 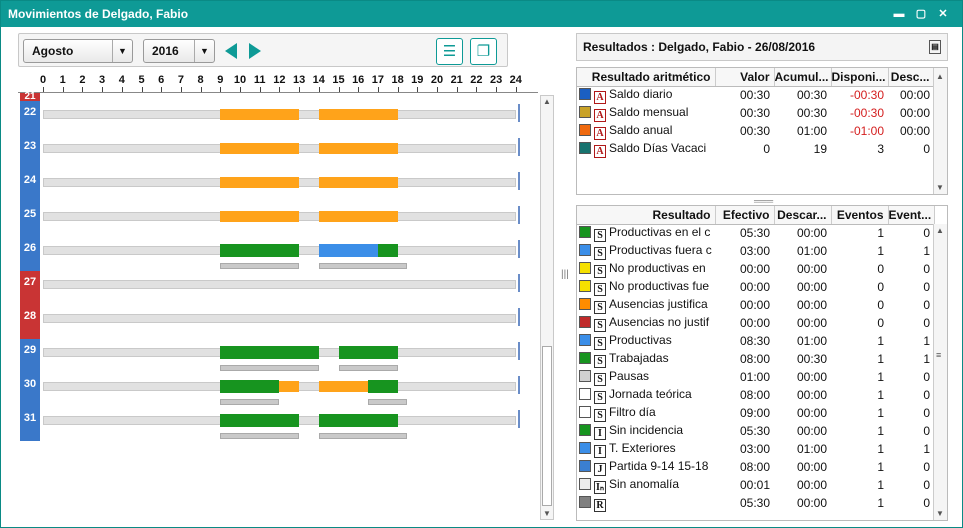 I want to click on minimize-icon: ▬, so click(x=899, y=14).